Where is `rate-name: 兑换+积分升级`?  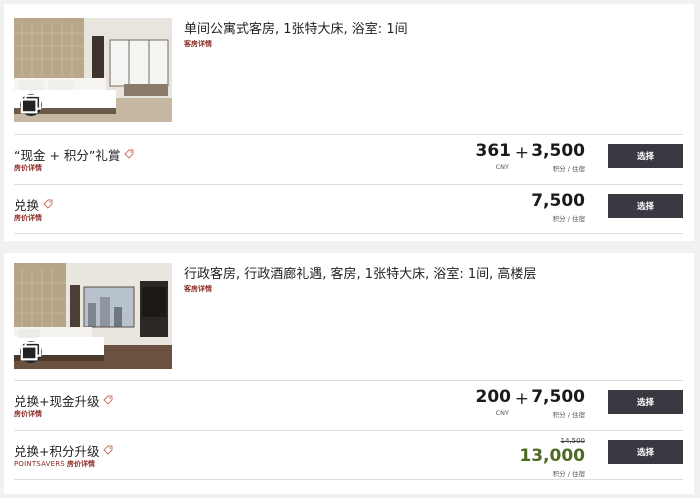
rate-name: 兑换+积分升级 is located at coordinates (57, 451).